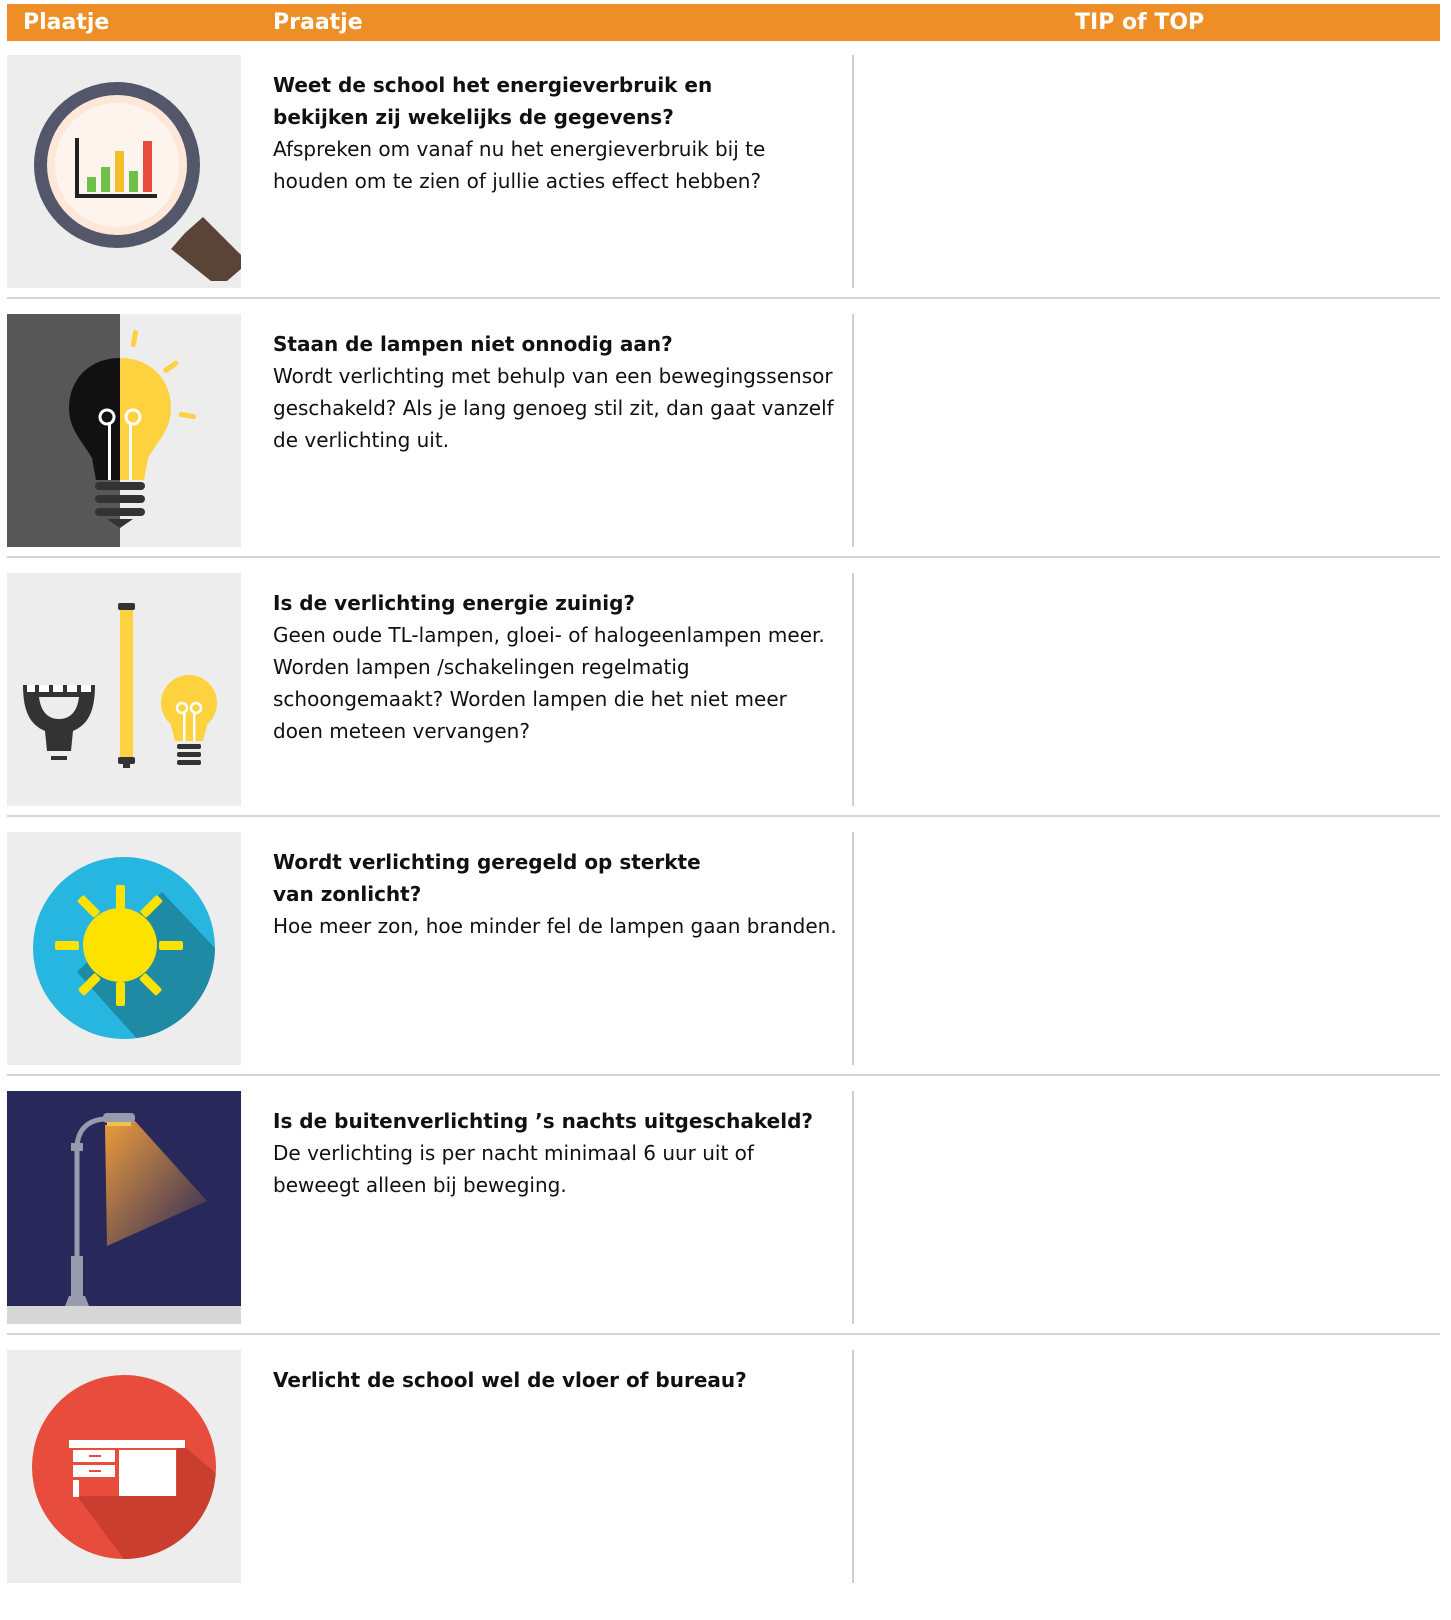 This screenshot has width=1451, height=1620. Describe the element at coordinates (124, 689) in the screenshot. I see `lamp-types-icon` at that location.